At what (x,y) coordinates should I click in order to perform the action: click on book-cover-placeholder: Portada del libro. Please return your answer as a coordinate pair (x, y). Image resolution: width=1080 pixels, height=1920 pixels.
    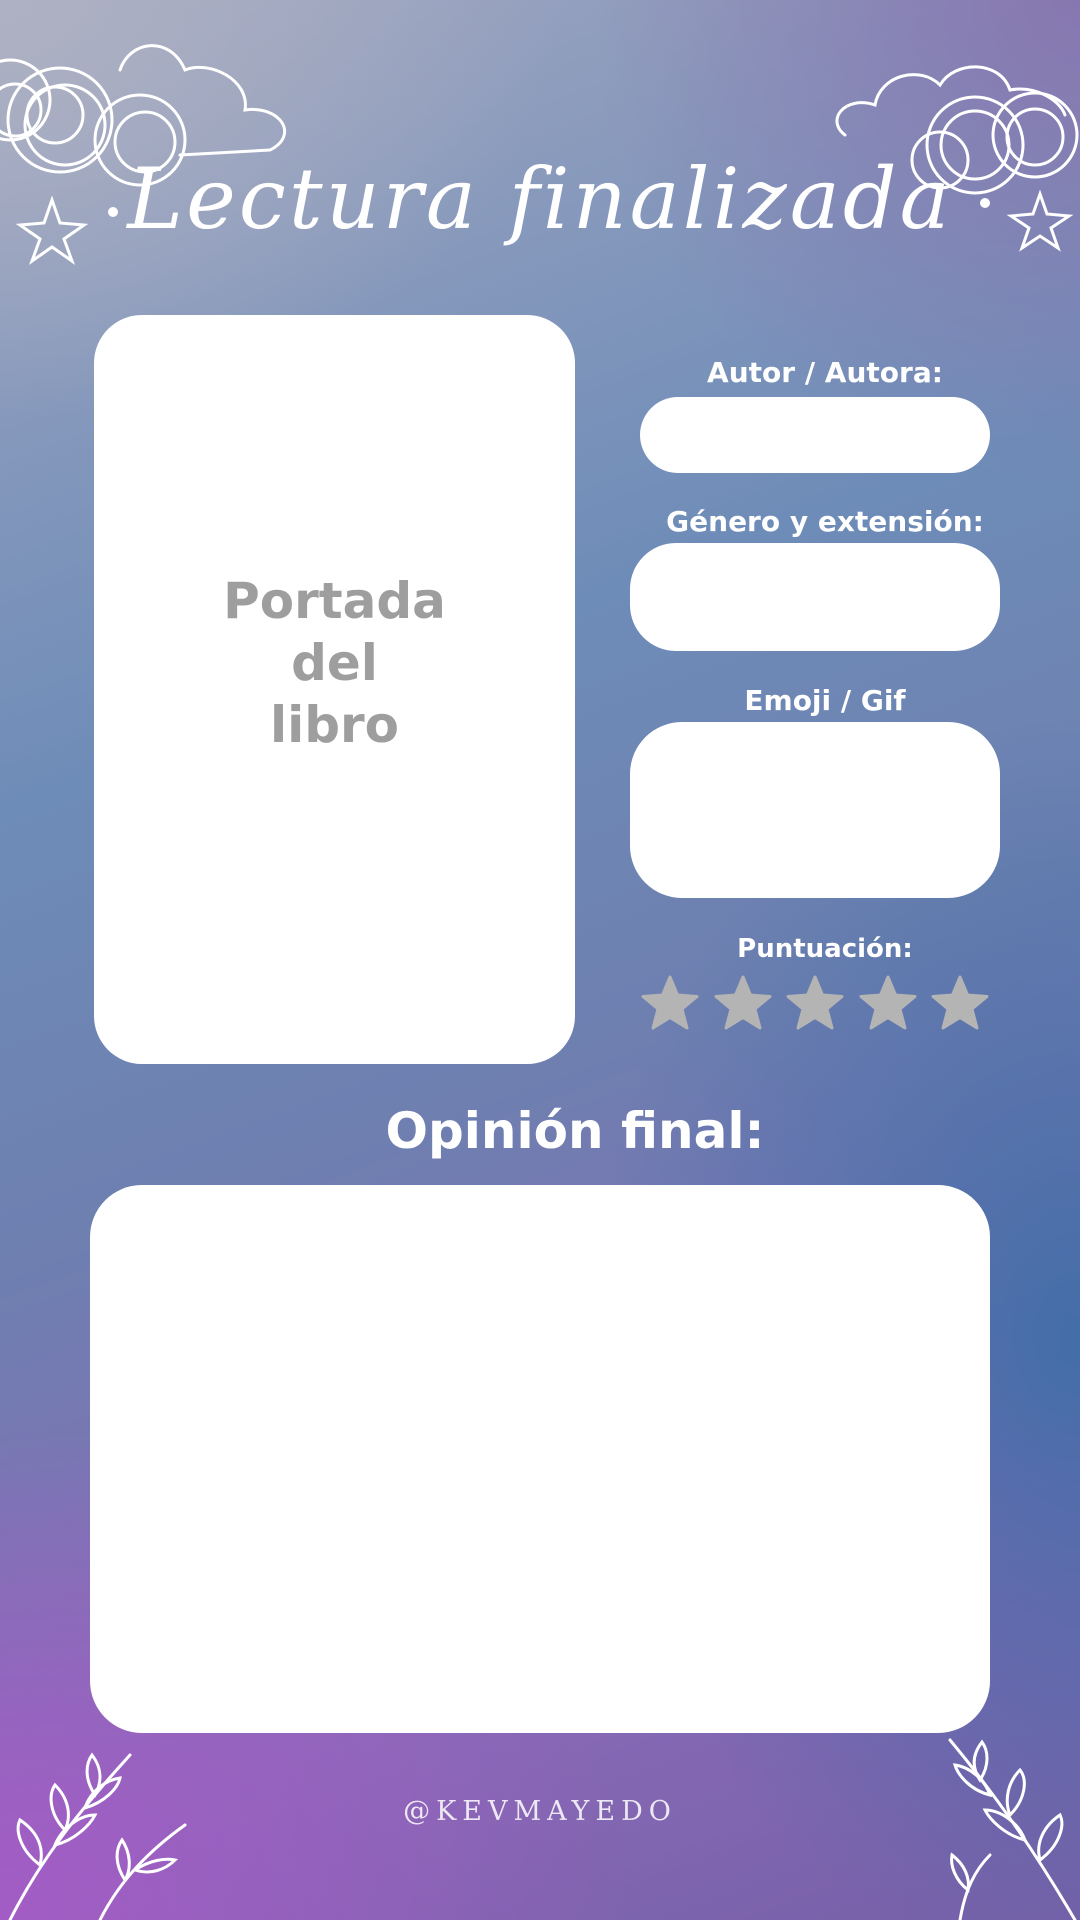
    Looking at the image, I should click on (334, 663).